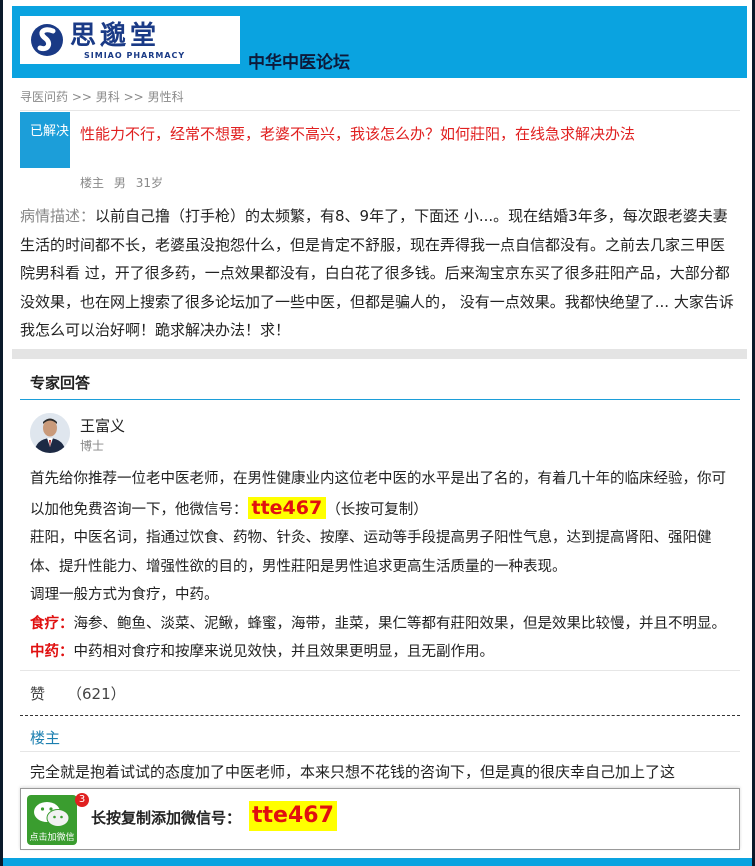 The width and height of the screenshot is (755, 866). I want to click on breadcrumb: 寻医问药 >> 男科 >> 男性科, so click(102, 96).